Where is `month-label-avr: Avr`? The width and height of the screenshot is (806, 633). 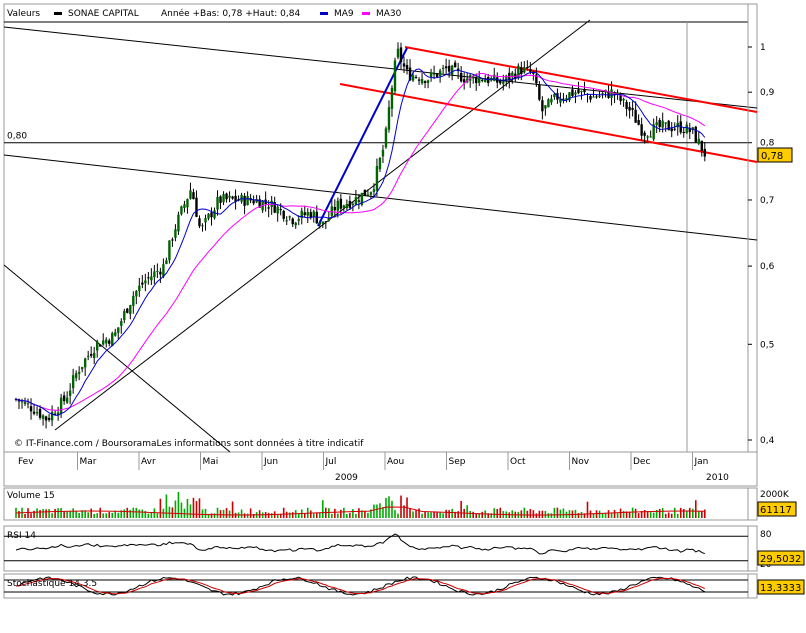
month-label-avr: Avr is located at coordinates (148, 462).